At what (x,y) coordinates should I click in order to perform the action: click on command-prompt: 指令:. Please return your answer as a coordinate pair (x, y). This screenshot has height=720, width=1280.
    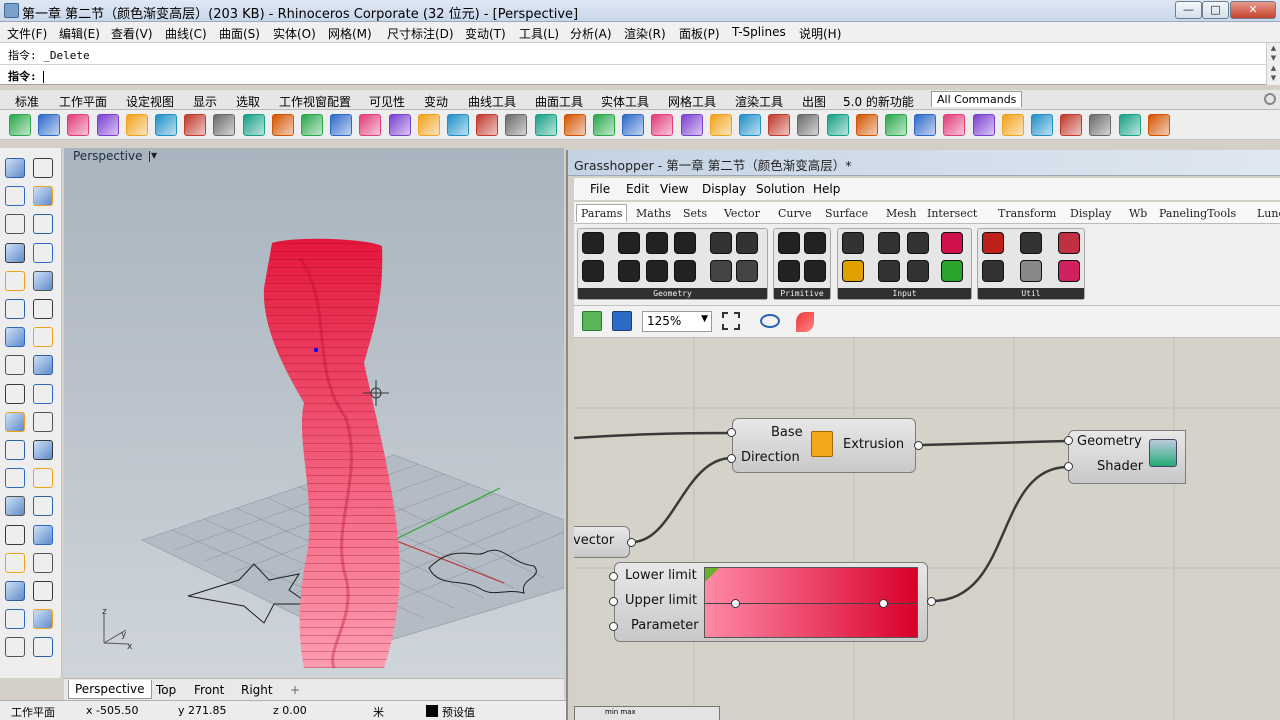
    Looking at the image, I should click on (26, 76).